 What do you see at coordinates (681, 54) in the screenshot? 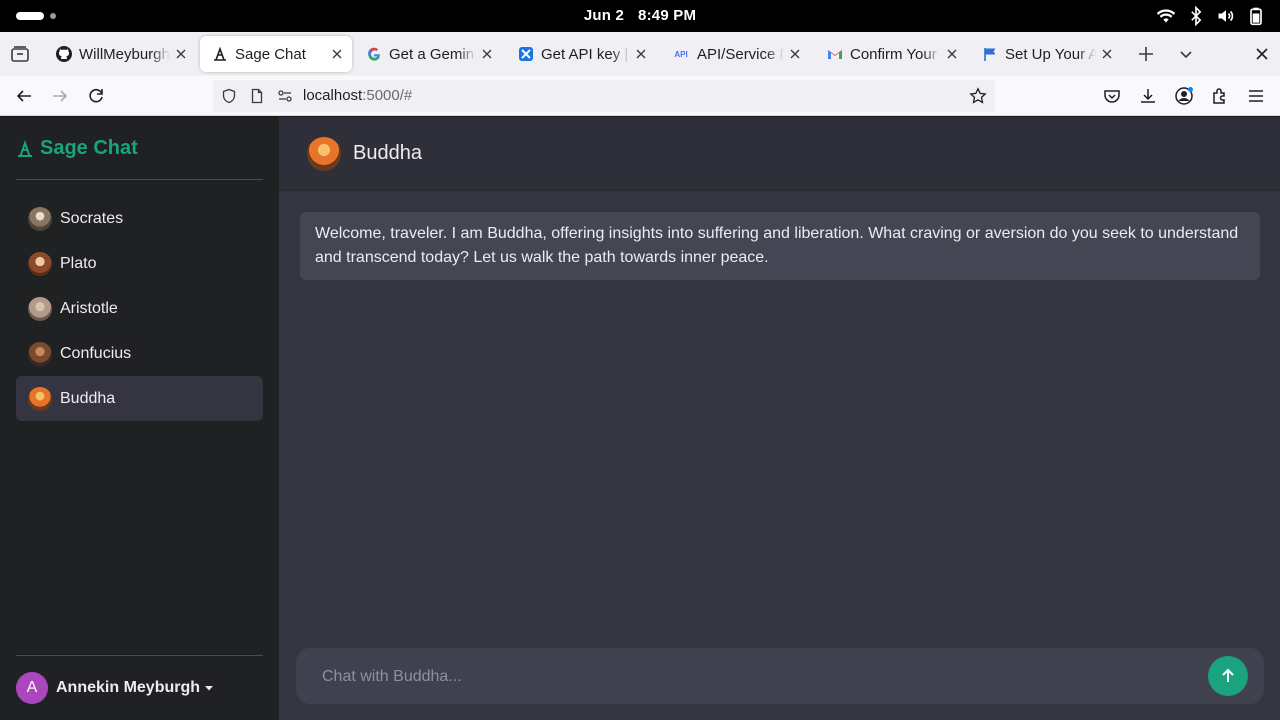
I see `api-icon: API` at bounding box center [681, 54].